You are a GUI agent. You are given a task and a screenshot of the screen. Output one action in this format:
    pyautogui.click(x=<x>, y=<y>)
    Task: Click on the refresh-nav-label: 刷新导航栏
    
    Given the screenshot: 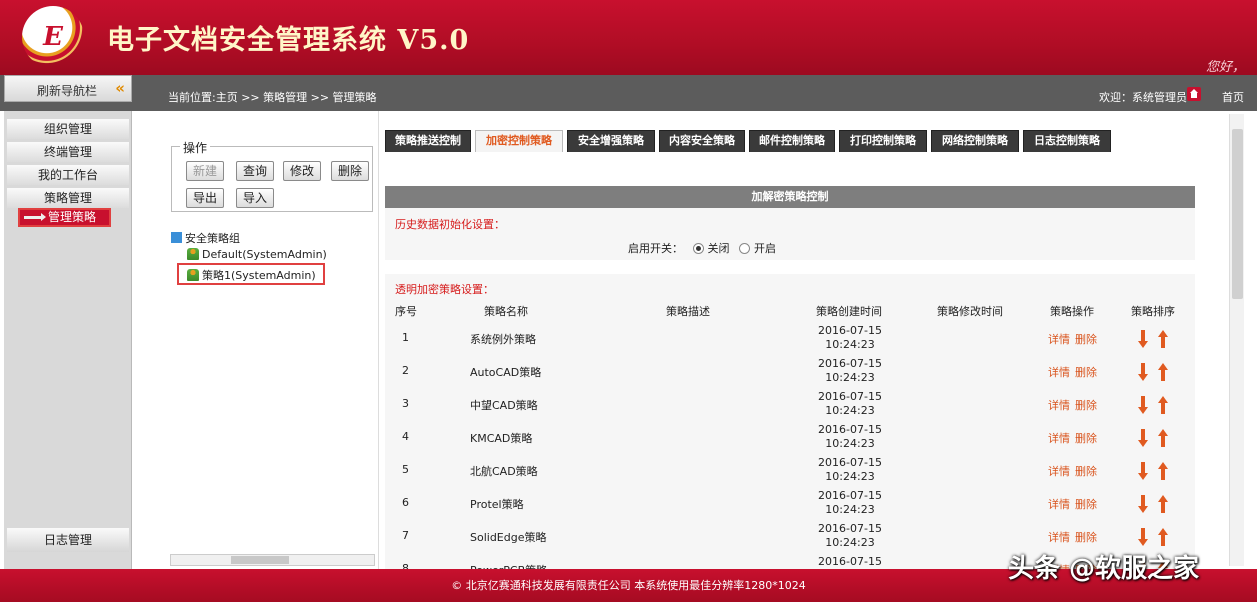 What is the action you would take?
    pyautogui.click(x=67, y=91)
    